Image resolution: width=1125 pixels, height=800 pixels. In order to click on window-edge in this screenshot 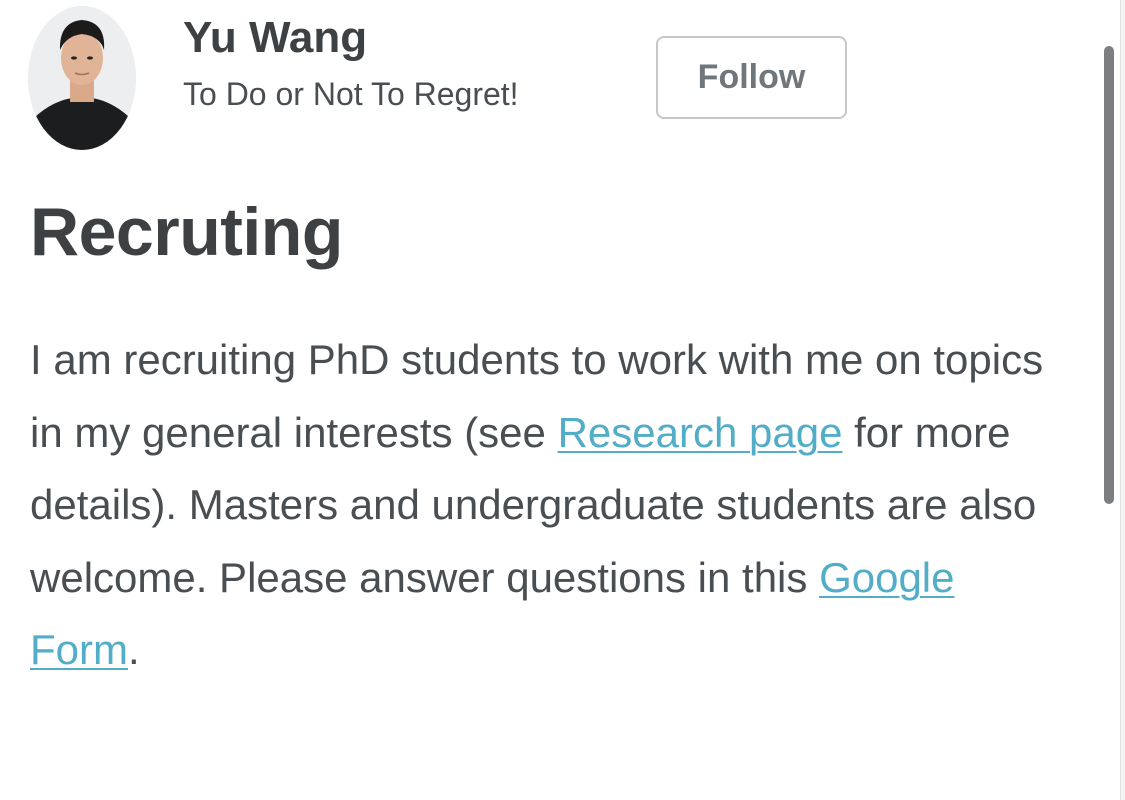, I will do `click(1122, 400)`.